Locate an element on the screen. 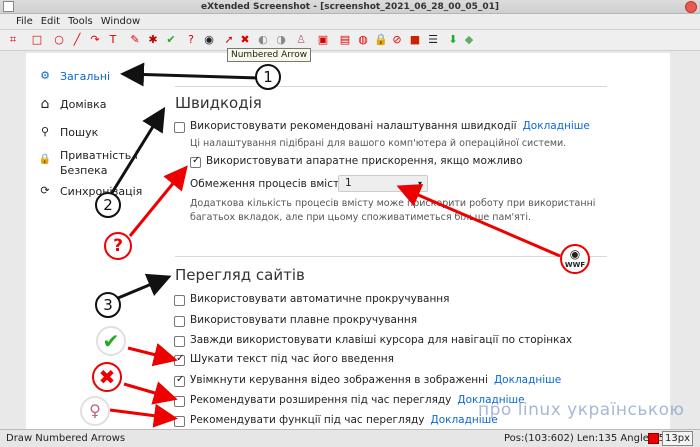 The image size is (700, 447). figure-icon: ♙ is located at coordinates (301, 40).